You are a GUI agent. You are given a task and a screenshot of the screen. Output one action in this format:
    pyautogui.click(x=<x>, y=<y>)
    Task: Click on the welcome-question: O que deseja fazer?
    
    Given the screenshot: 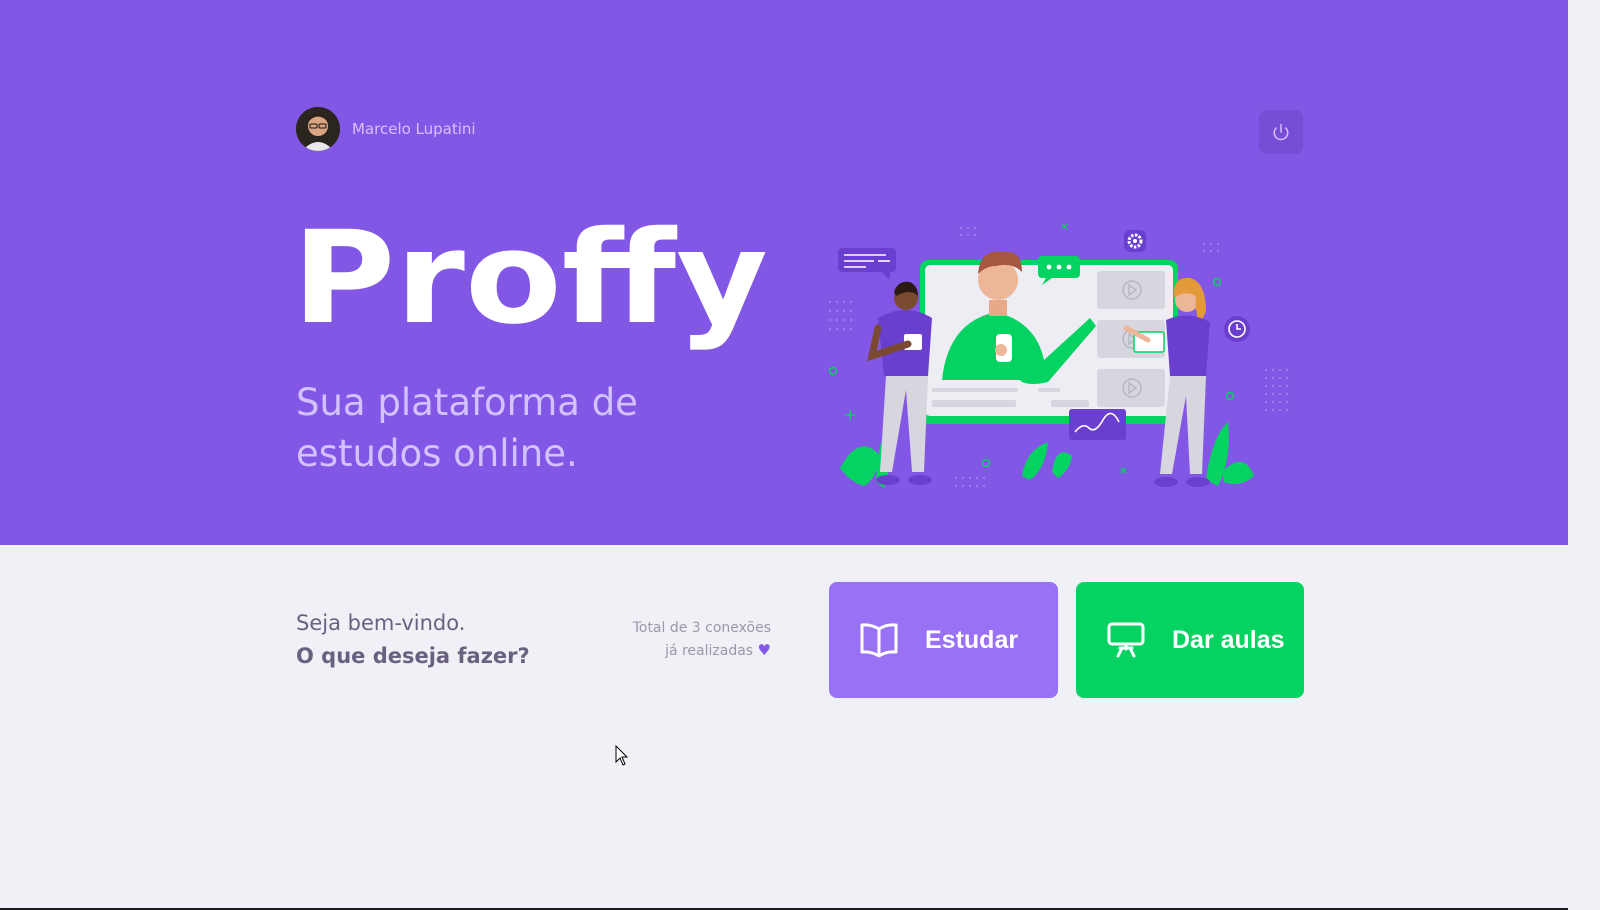 What is the action you would take?
    pyautogui.click(x=413, y=656)
    